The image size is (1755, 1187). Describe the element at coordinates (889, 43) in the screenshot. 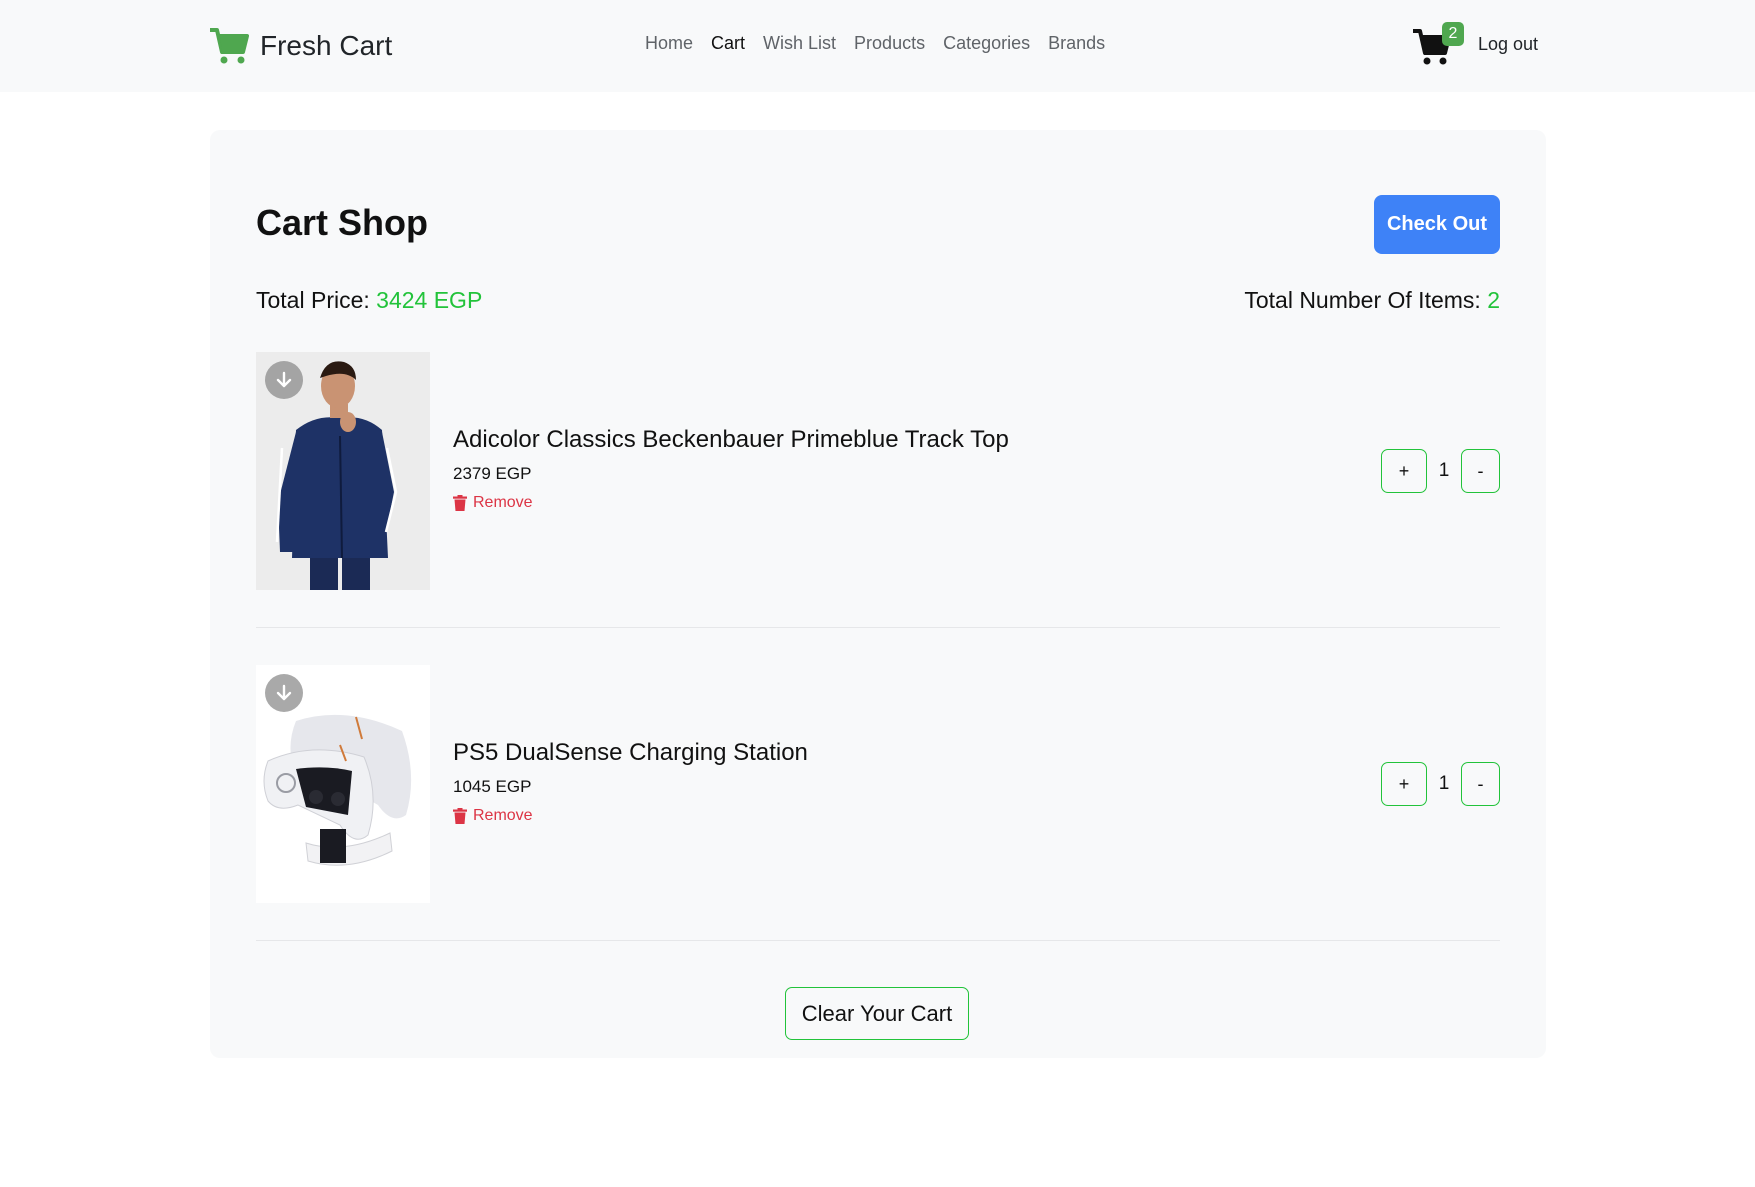

I see `nav-link-products: Products` at that location.